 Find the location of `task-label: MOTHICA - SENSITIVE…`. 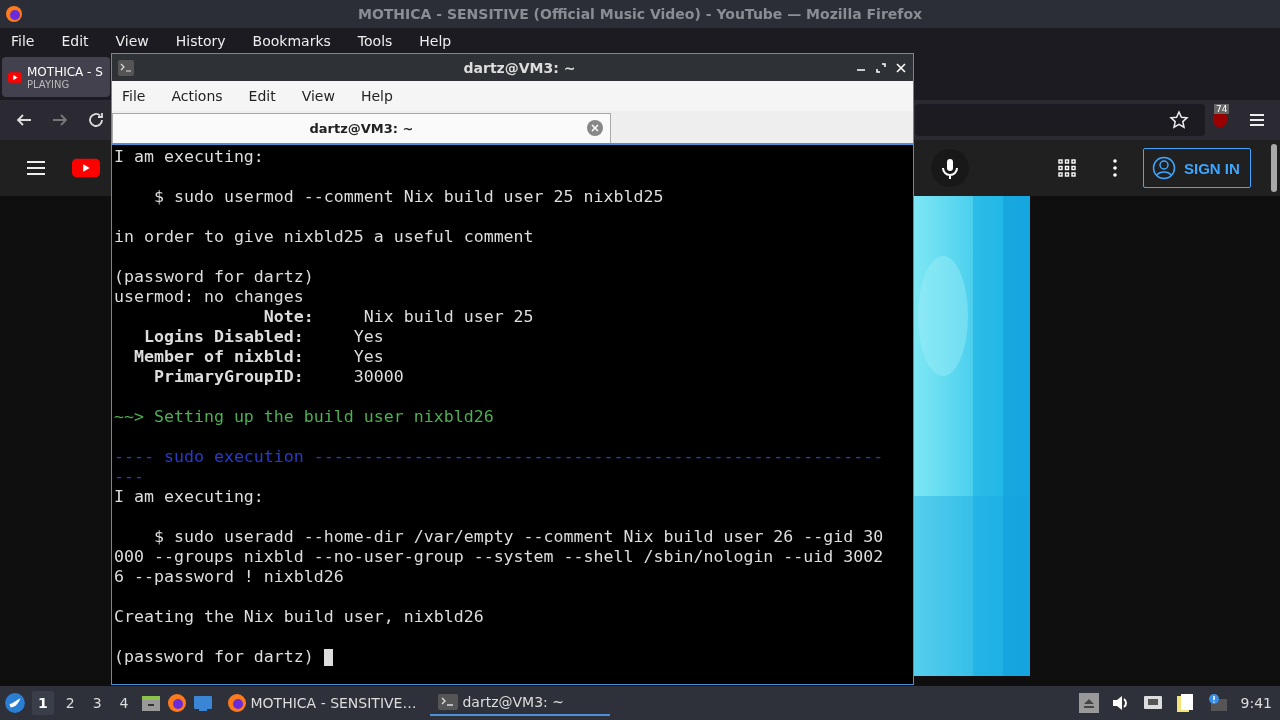

task-label: MOTHICA - SENSITIVE… is located at coordinates (333, 703).